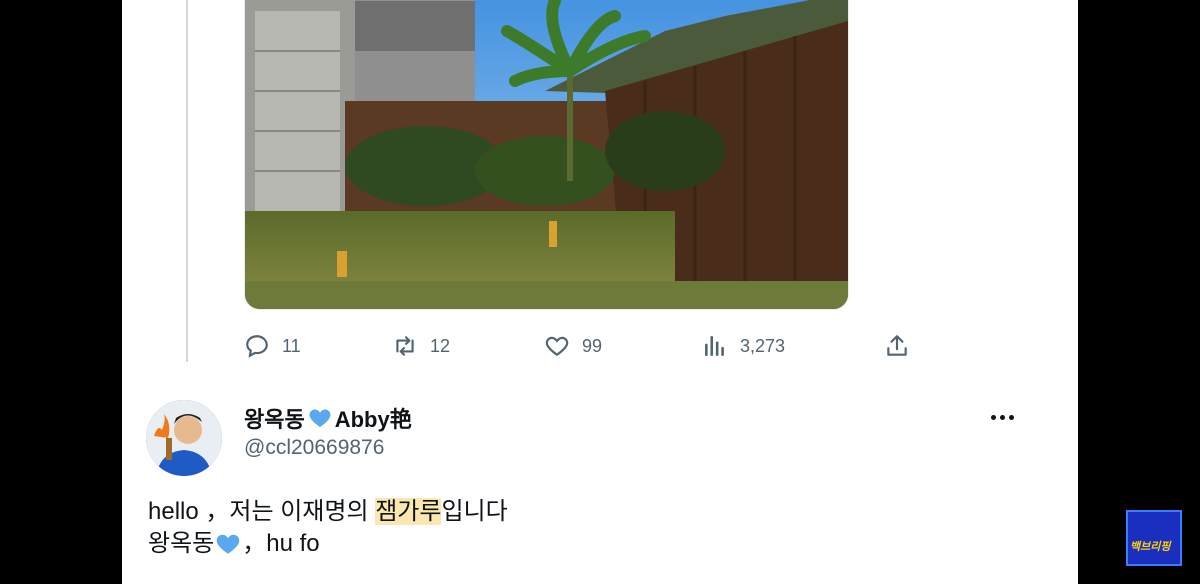  What do you see at coordinates (328, 544) in the screenshot?
I see `reply-text-line-2: 왕옥동 ，hu fo` at bounding box center [328, 544].